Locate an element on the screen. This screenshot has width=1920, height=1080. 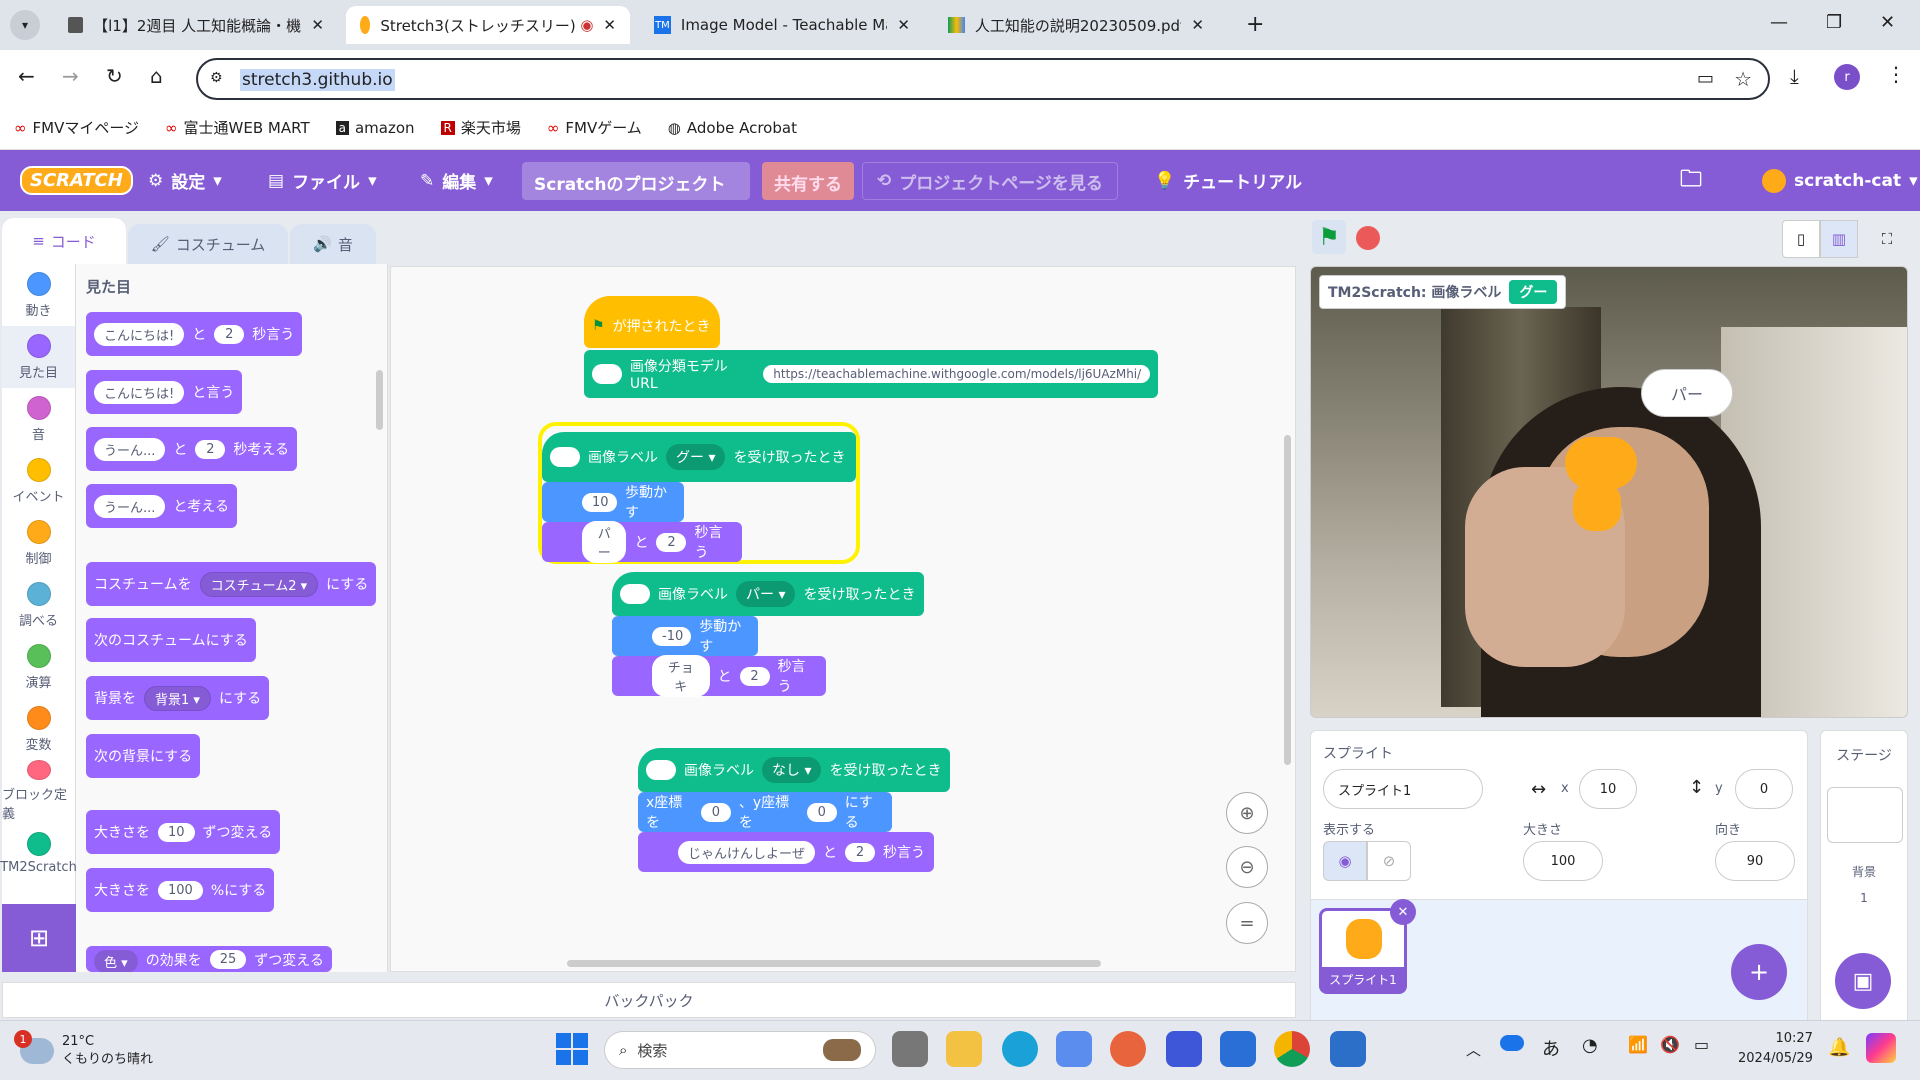
when-label-received-hat: 画像ラベル パー ▾ を受け取ったとき is located at coordinates (768, 594).